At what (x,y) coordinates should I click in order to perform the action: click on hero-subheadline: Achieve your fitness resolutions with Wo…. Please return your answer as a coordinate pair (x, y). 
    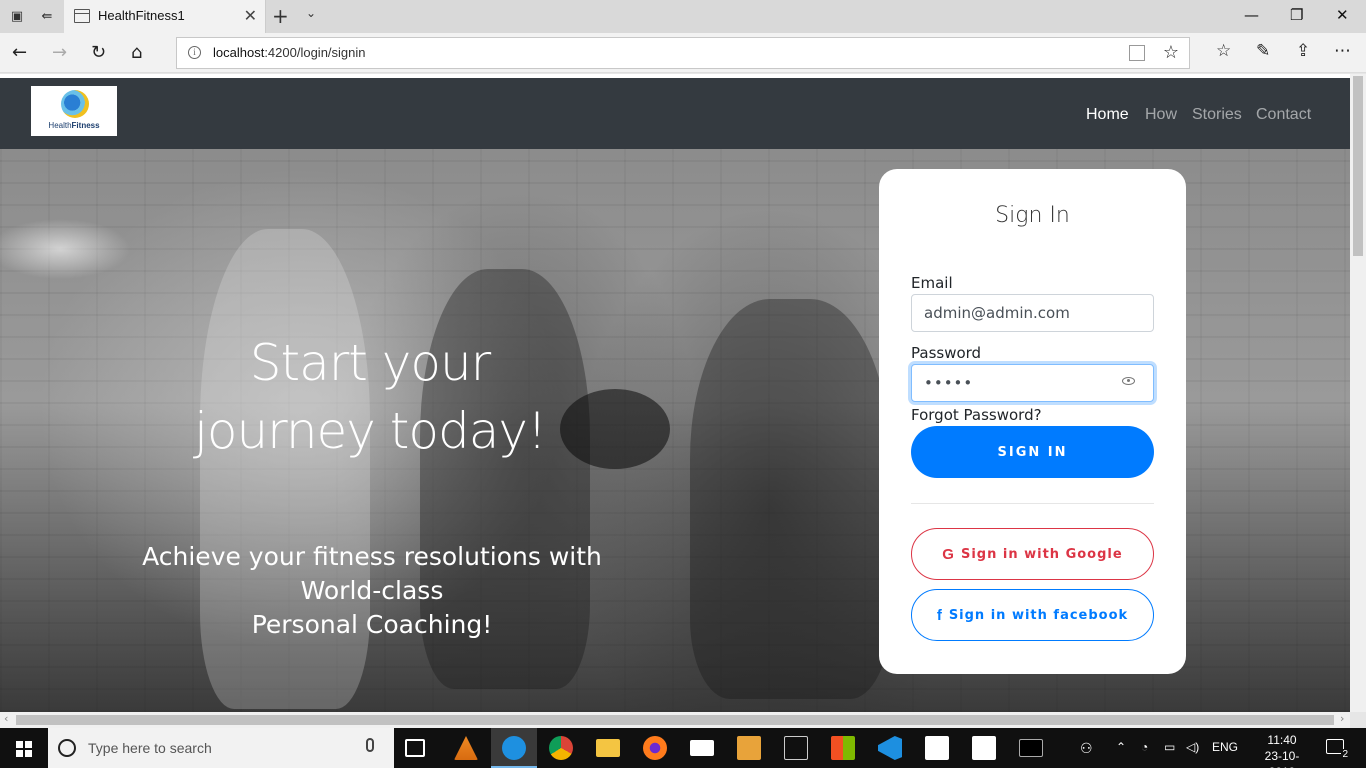
    Looking at the image, I should click on (372, 591).